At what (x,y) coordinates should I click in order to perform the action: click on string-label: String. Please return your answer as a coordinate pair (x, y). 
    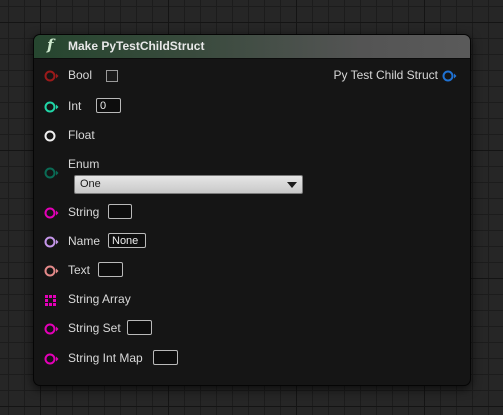
    Looking at the image, I should click on (84, 212).